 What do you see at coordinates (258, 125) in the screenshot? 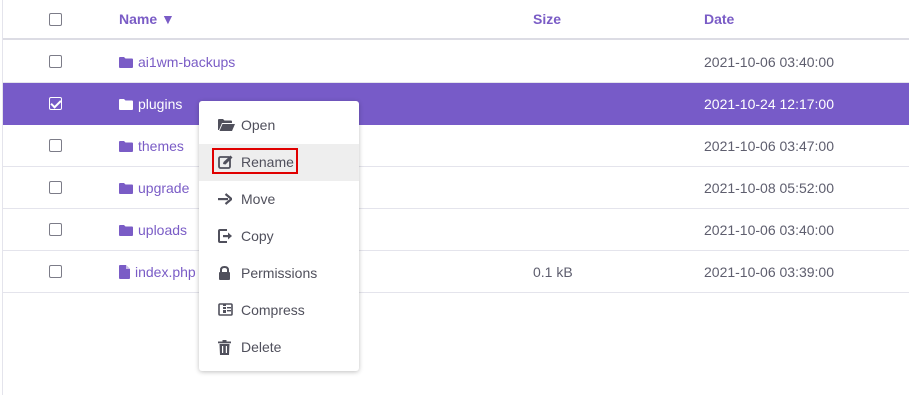
I see `menu-item-label: Open` at bounding box center [258, 125].